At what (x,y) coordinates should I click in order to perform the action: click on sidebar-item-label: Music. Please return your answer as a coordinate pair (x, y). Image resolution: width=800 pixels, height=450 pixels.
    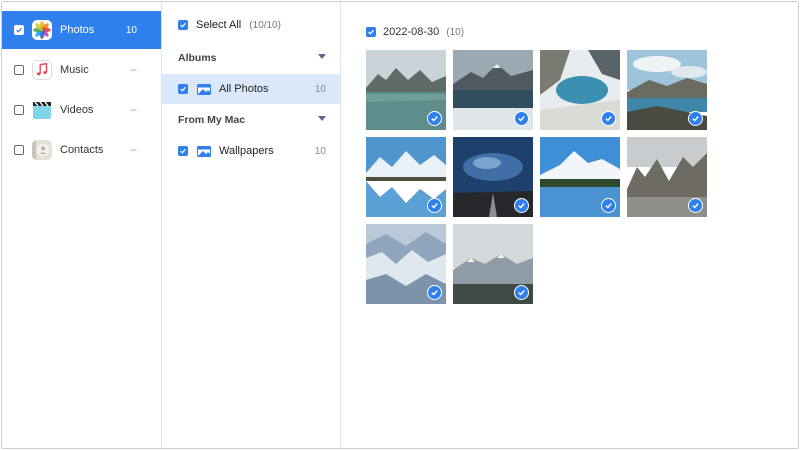
    Looking at the image, I should click on (74, 70).